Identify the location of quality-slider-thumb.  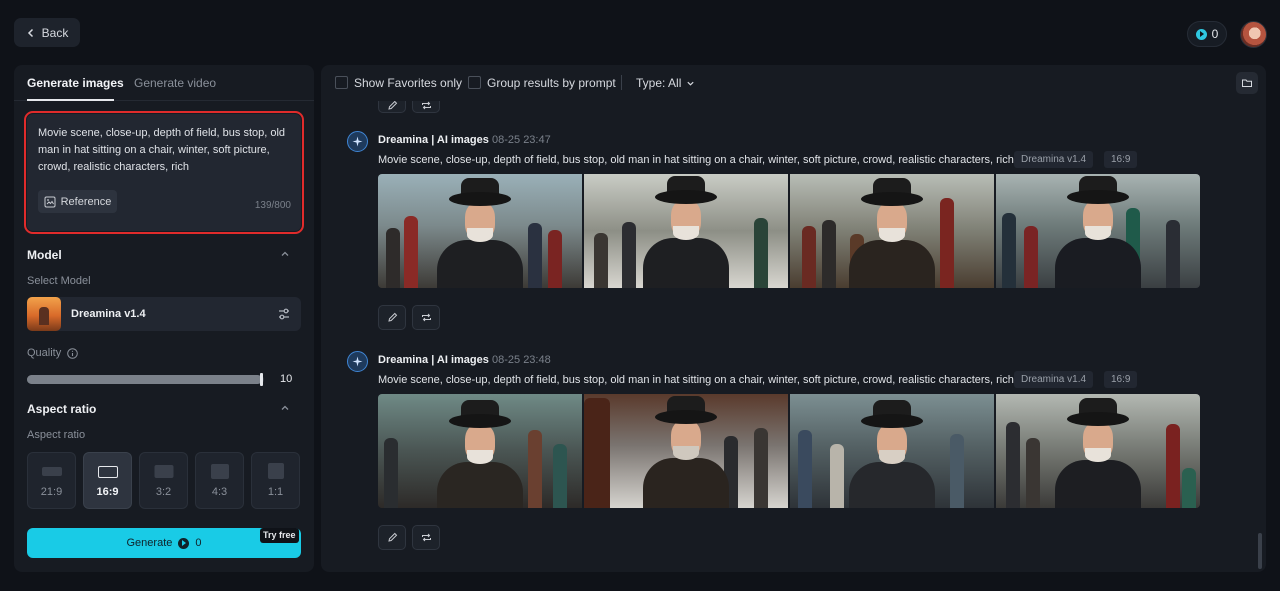
(261, 379).